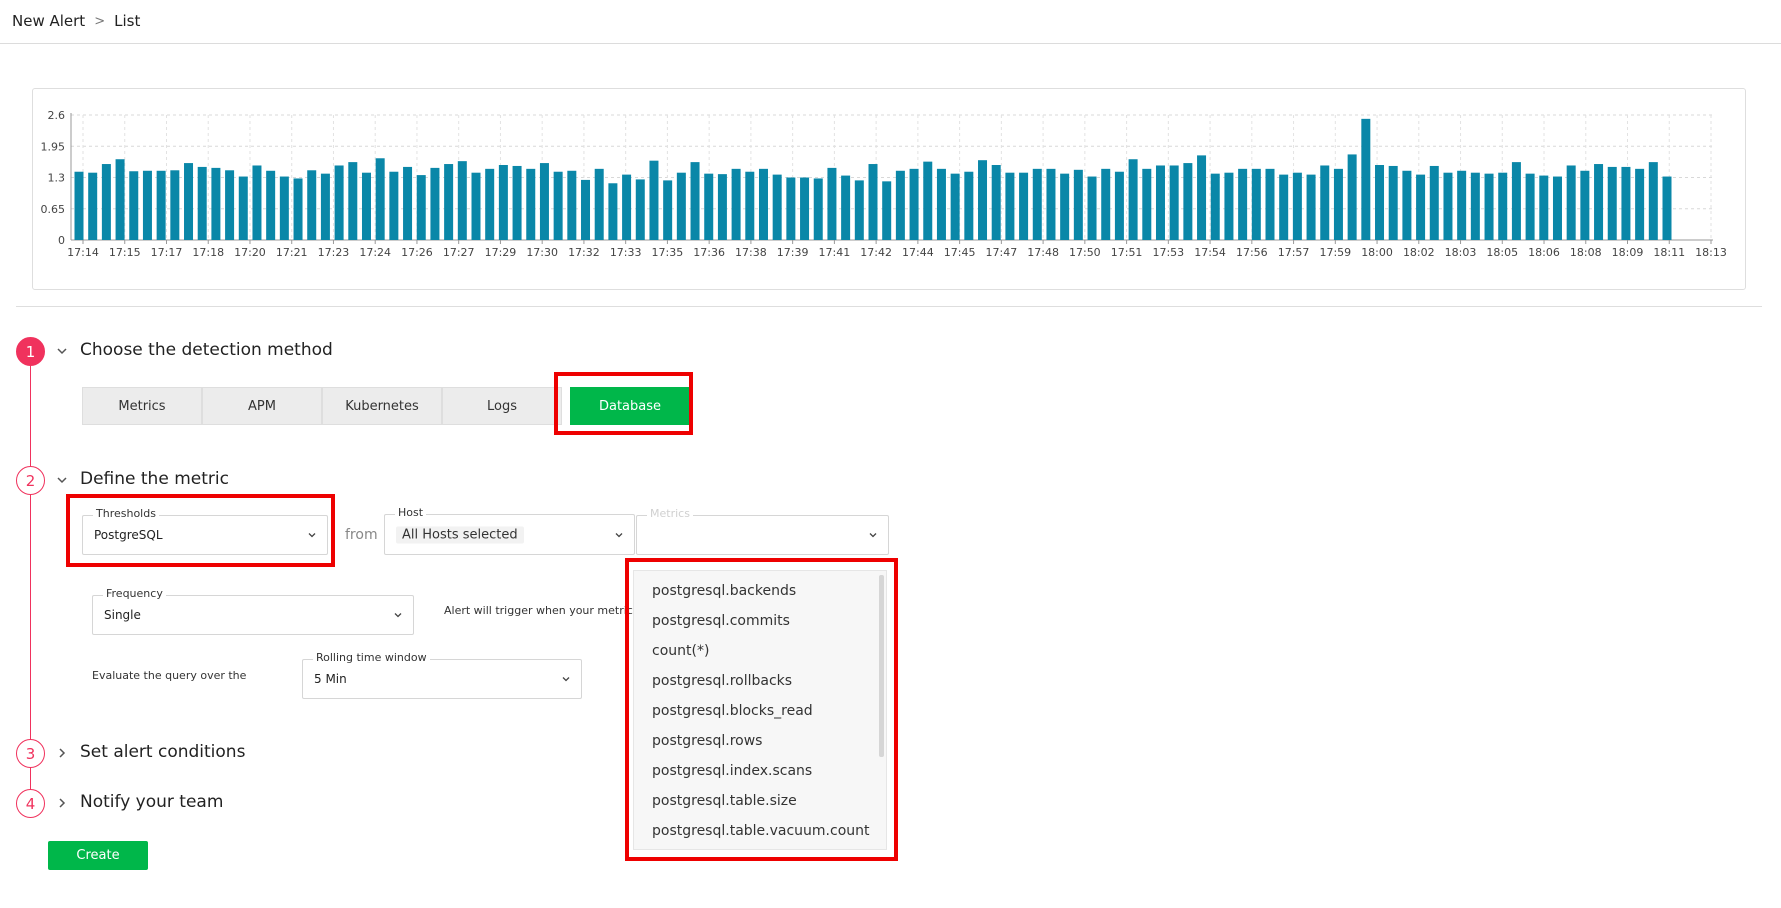  Describe the element at coordinates (1335, 252) in the screenshot. I see `x-tick-label: 17:59` at that location.